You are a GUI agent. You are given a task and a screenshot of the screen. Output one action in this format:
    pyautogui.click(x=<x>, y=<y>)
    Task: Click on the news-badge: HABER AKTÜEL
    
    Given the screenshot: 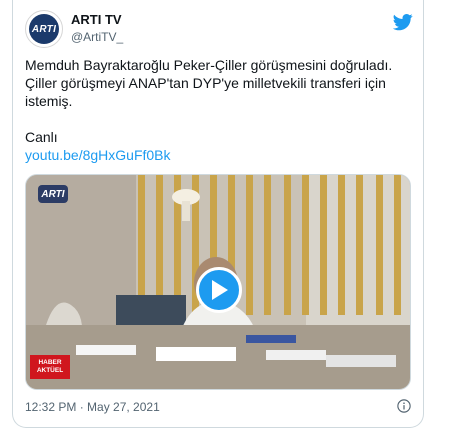 What is the action you would take?
    pyautogui.click(x=50, y=367)
    